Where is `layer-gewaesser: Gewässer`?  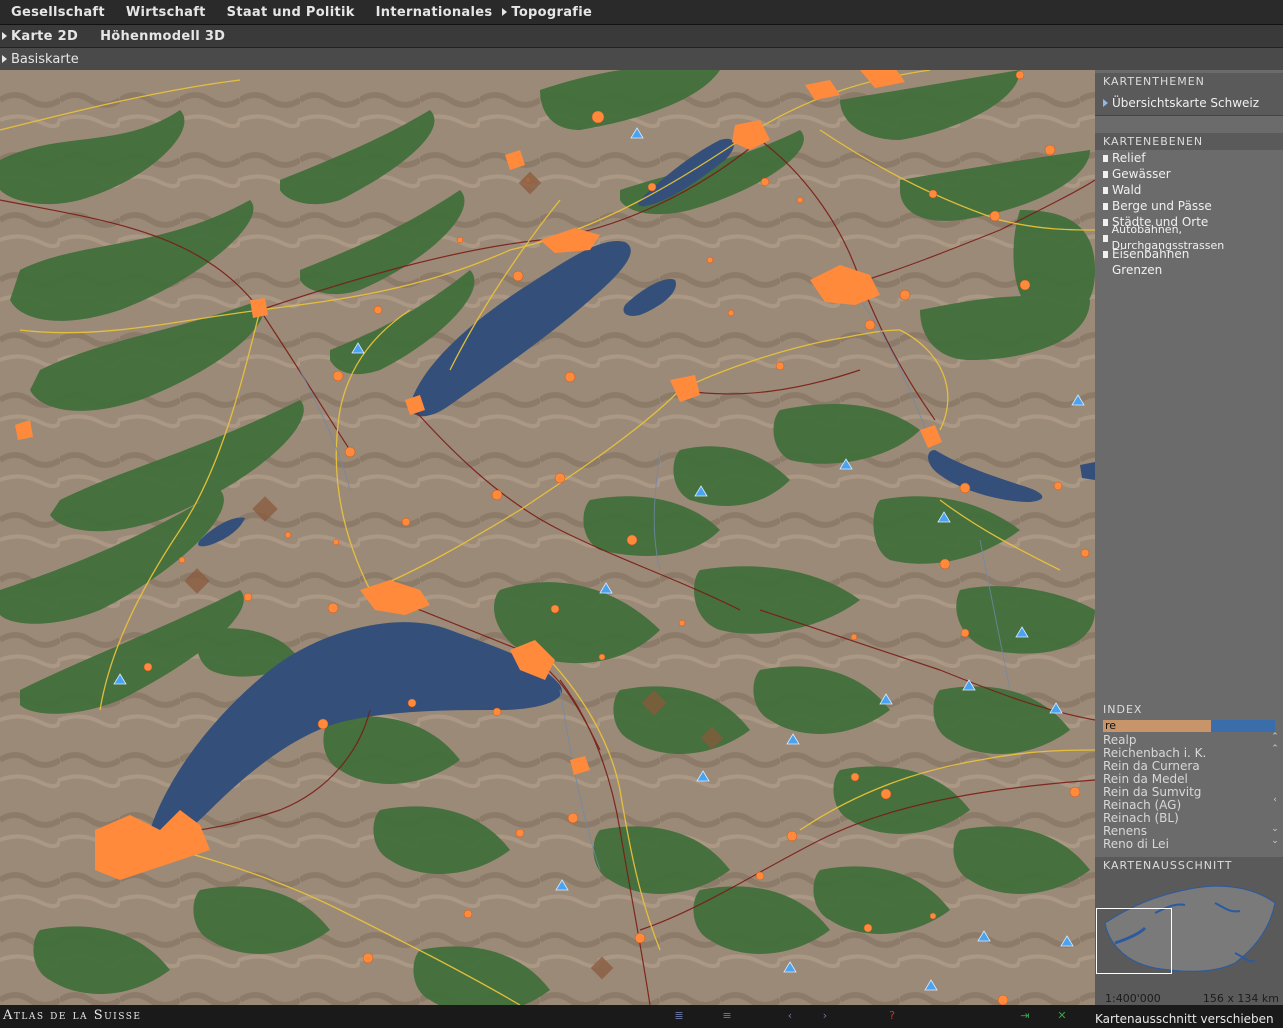 layer-gewaesser: Gewässer is located at coordinates (1189, 174).